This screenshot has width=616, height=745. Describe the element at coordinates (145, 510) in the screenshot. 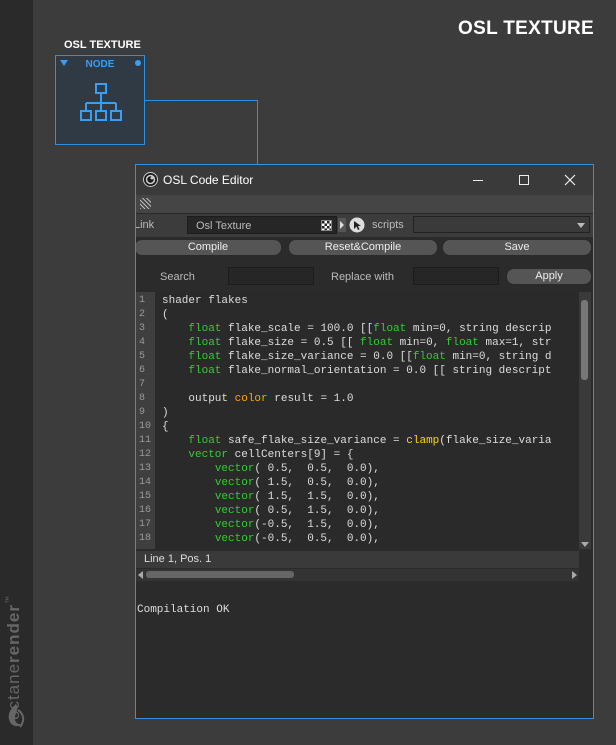

I see `line-number: 16` at that location.